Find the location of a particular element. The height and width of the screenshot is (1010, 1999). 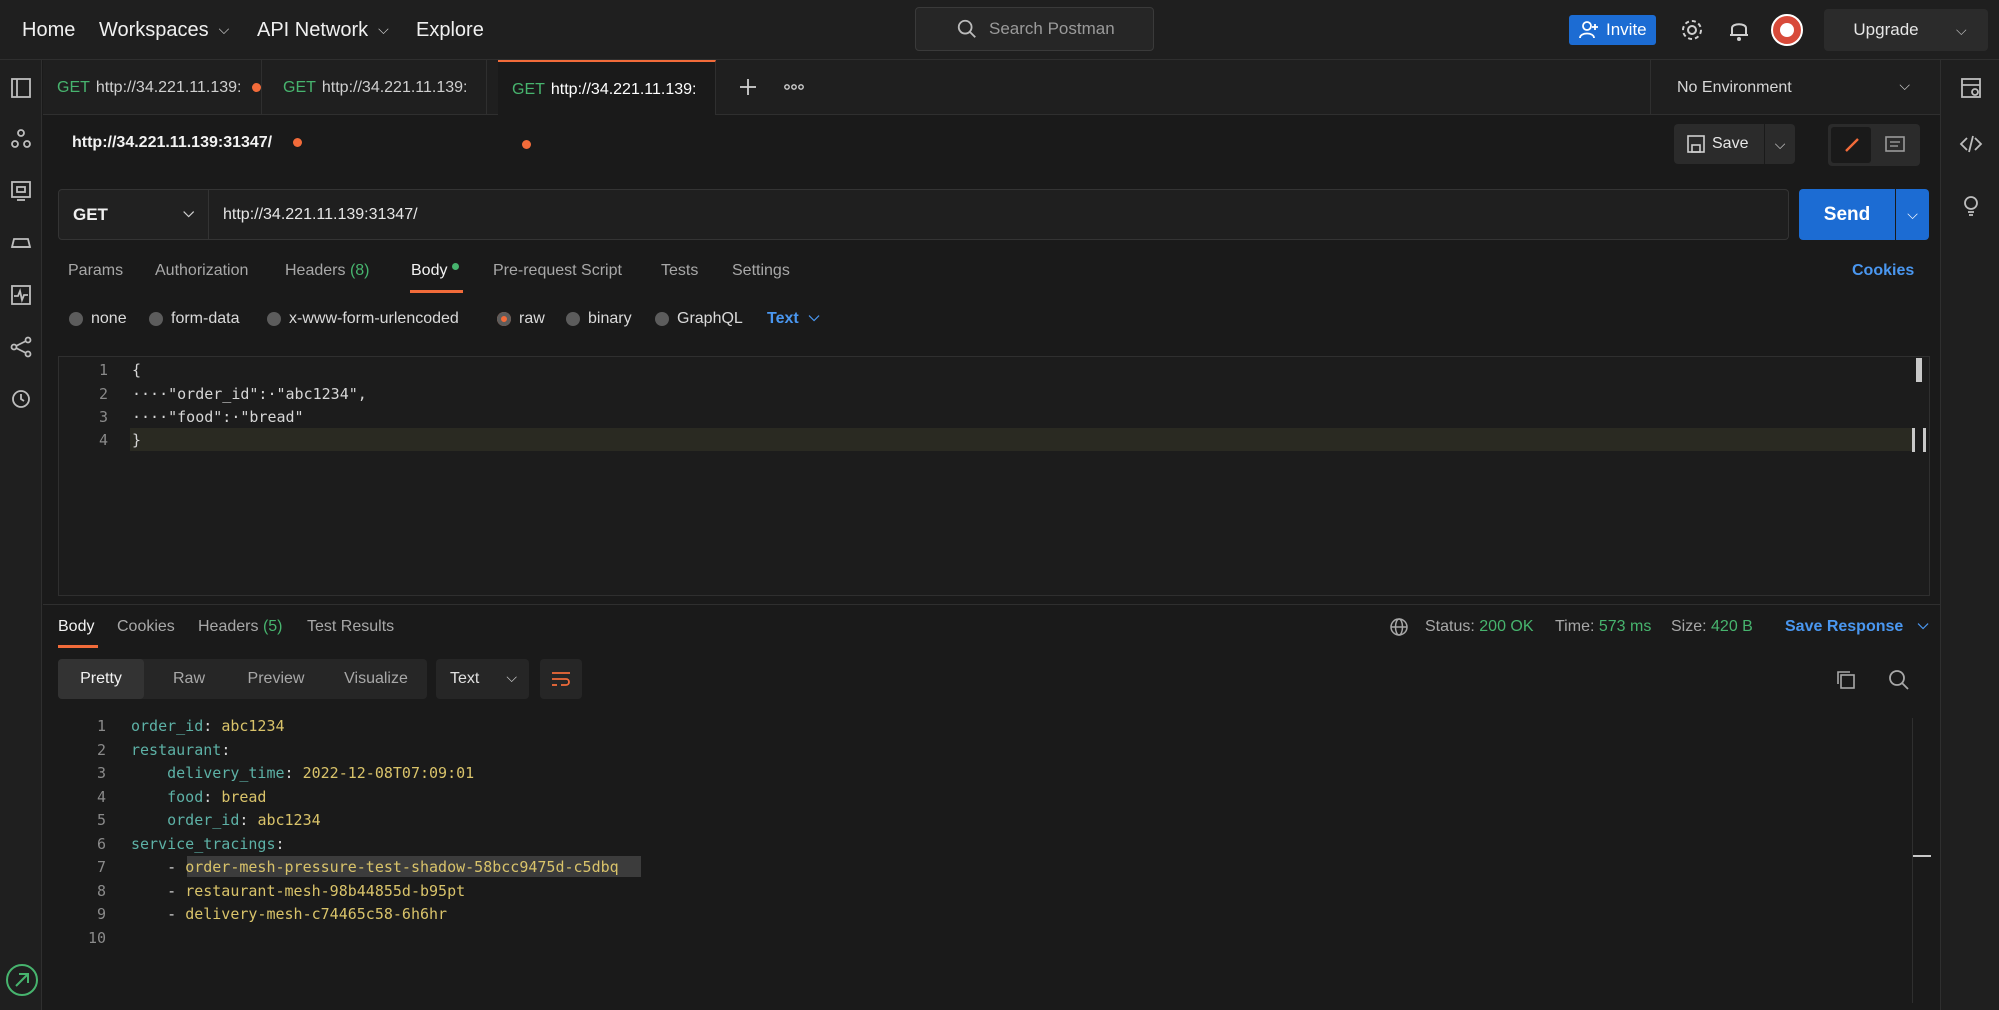

right-sidebar is located at coordinates (1969, 535).